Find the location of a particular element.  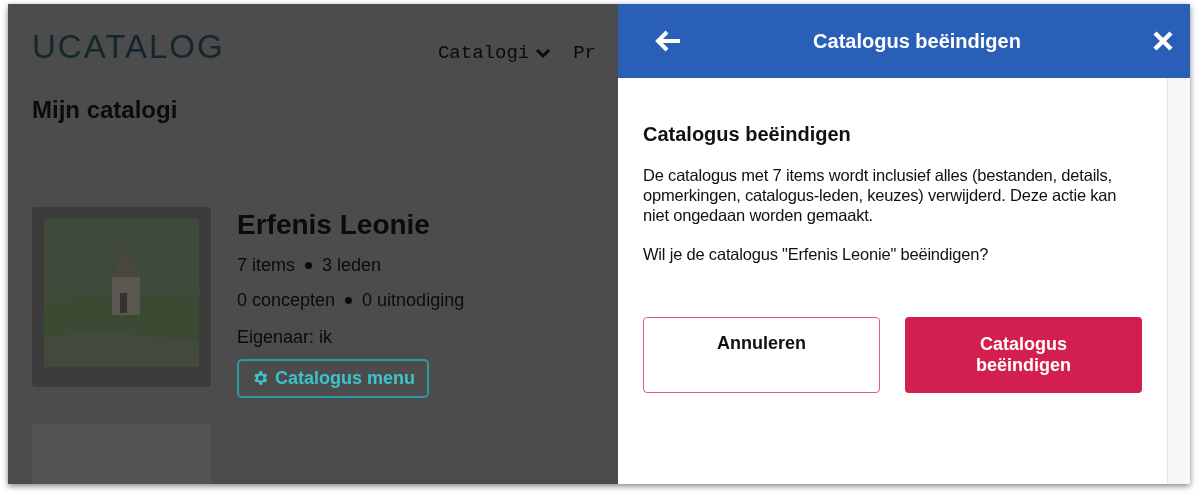

confirm-question: Wil je de catalogus "Erfenis Leonie" beëindigen? is located at coordinates (816, 255).